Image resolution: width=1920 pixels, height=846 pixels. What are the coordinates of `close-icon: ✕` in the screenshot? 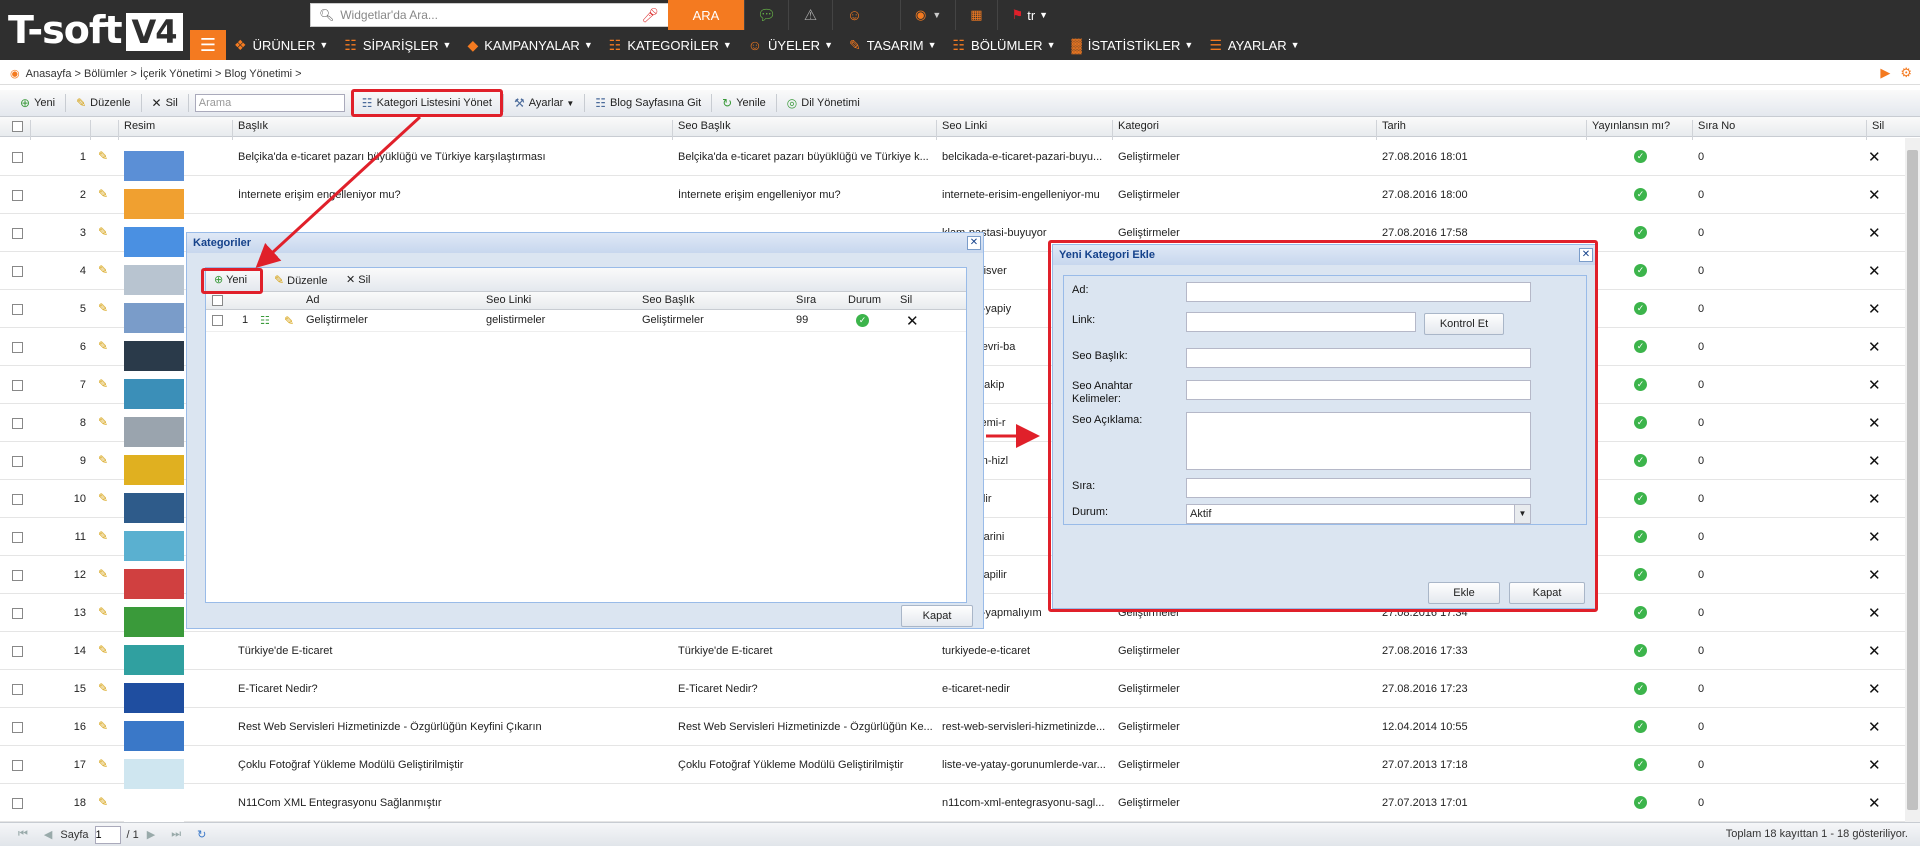 It's located at (974, 243).